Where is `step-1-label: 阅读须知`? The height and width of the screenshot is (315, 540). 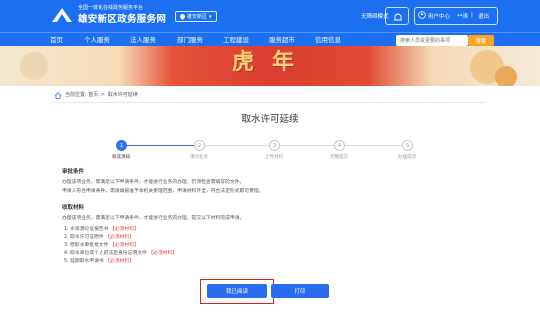 step-1-label: 阅读须知 is located at coordinates (121, 157).